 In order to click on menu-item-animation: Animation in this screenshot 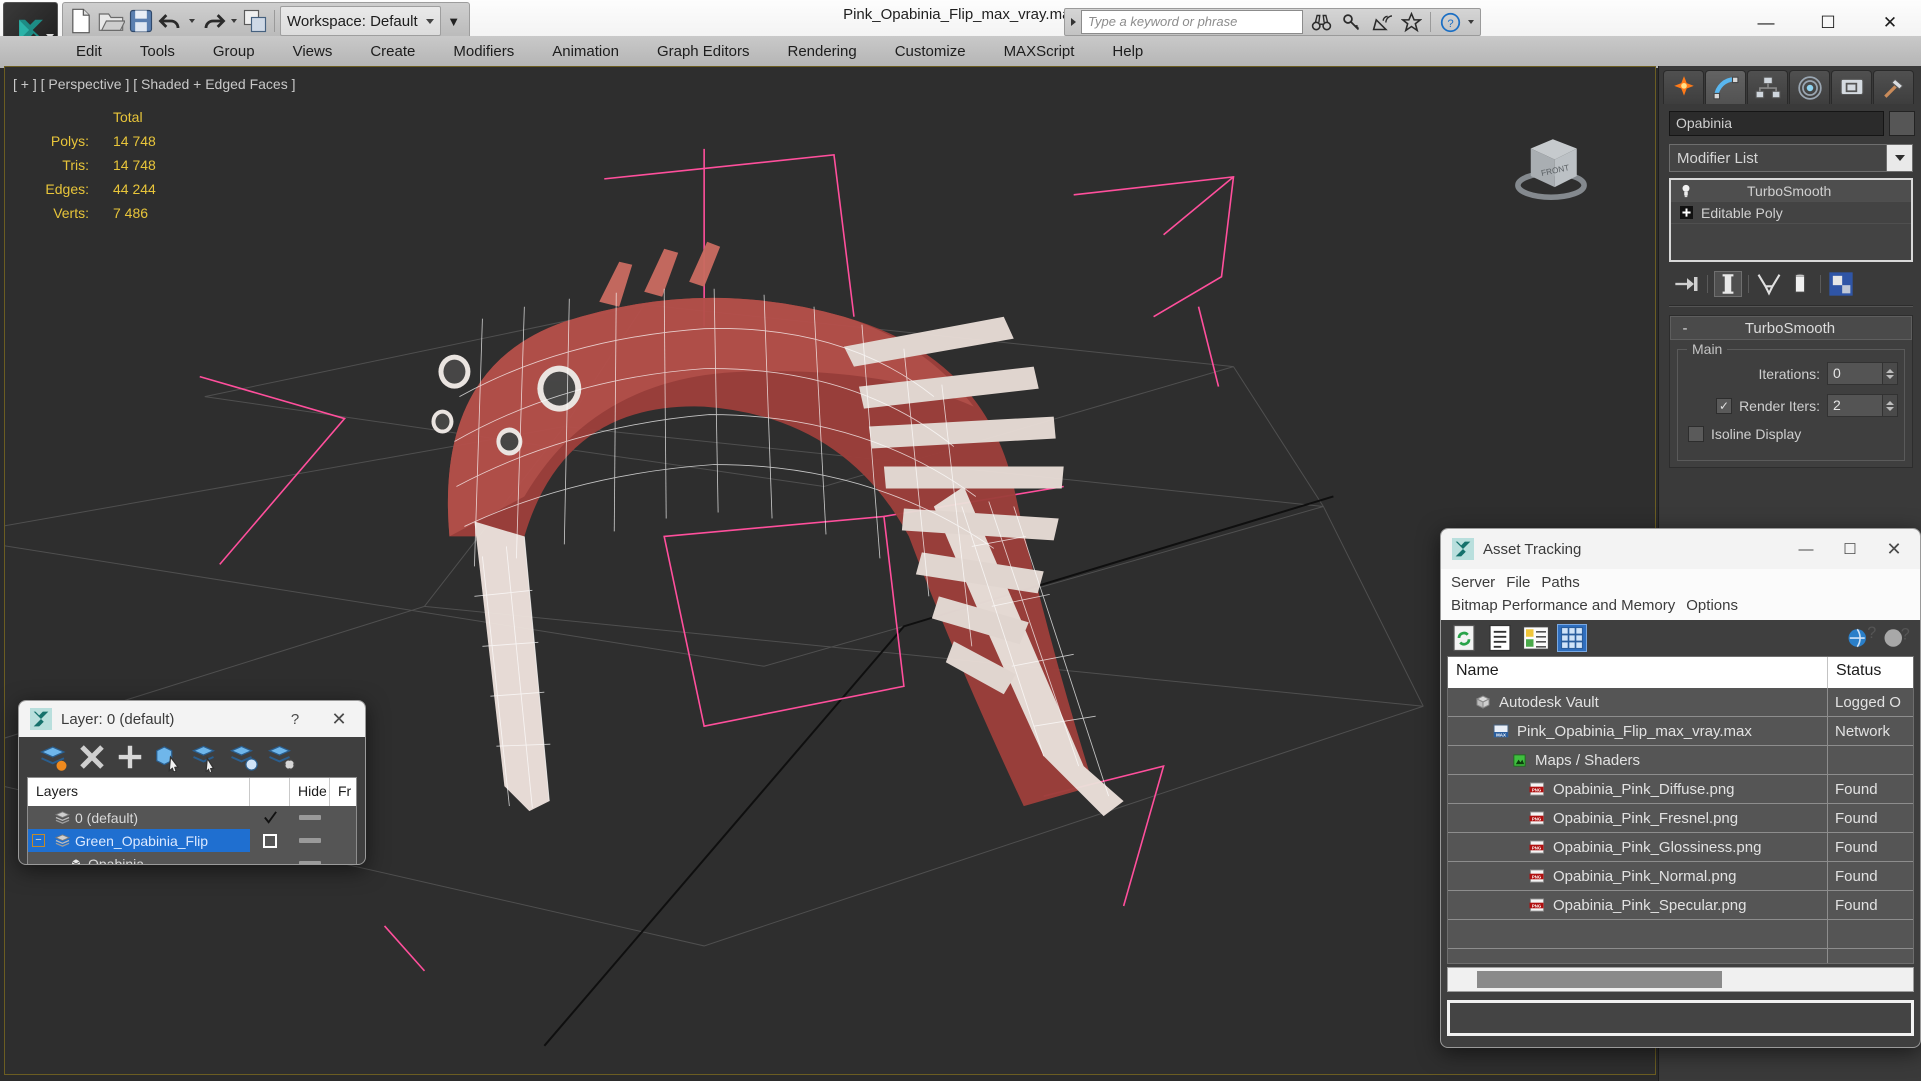, I will do `click(585, 52)`.